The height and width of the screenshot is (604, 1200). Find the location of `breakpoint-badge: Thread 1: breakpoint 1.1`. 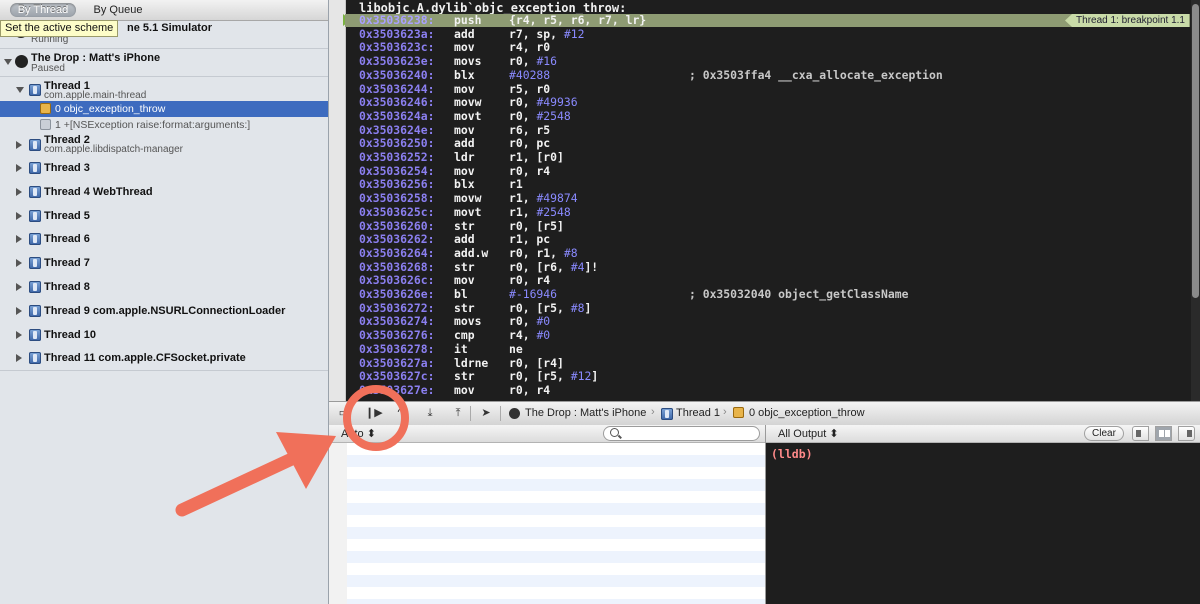

breakpoint-badge: Thread 1: breakpoint 1.1 is located at coordinates (1127, 20).